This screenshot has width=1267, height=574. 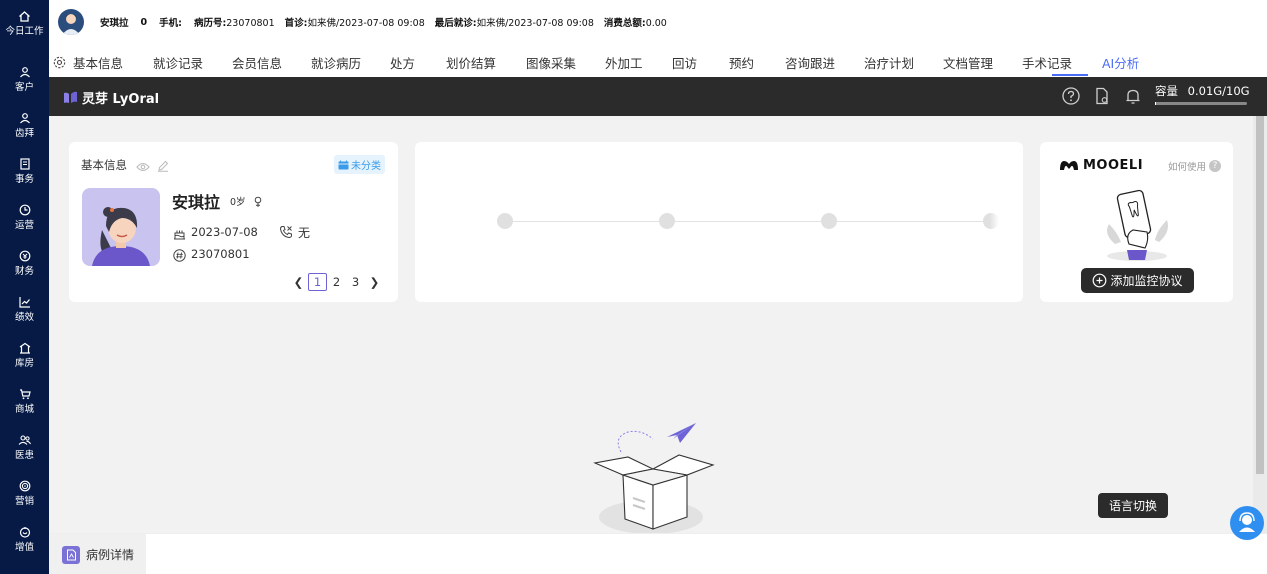 I want to click on task-icon, so click(x=25, y=164).